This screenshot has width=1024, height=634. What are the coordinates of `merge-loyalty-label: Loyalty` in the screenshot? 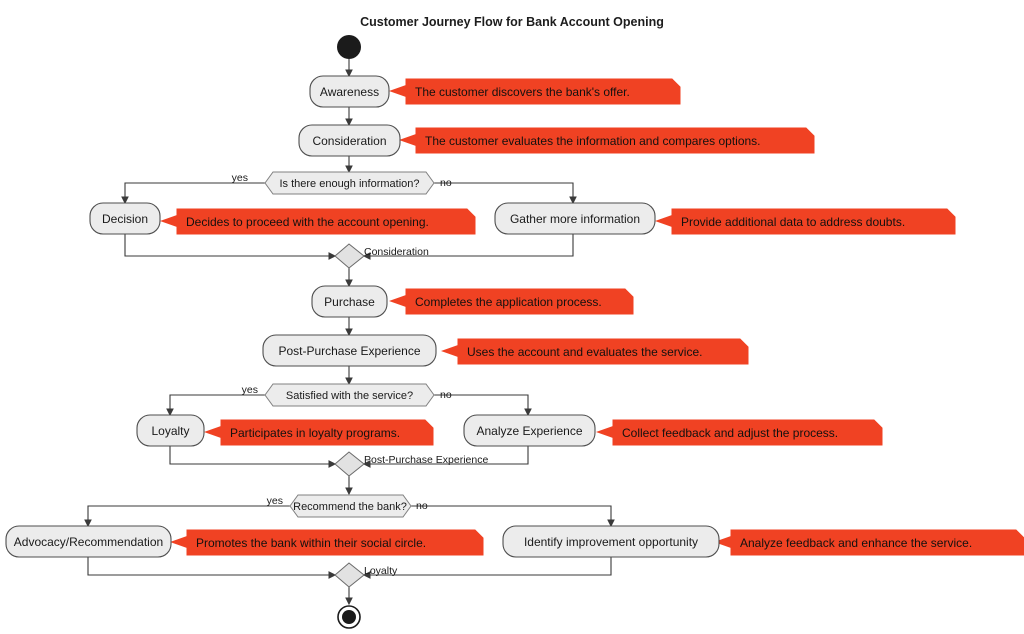 It's located at (381, 571).